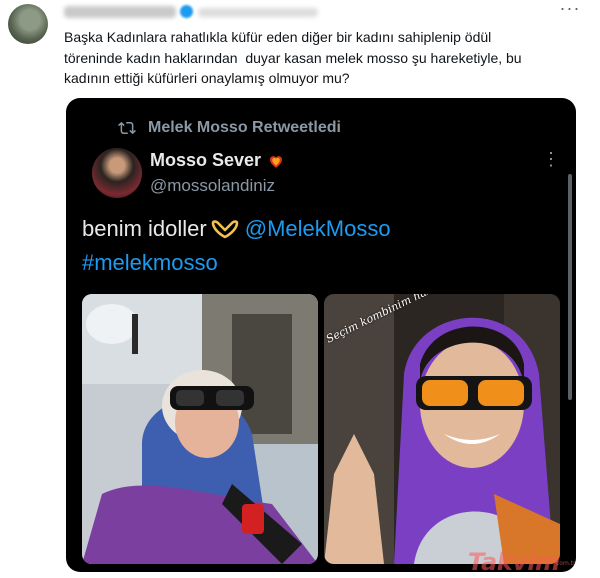 The width and height of the screenshot is (600, 578). Describe the element at coordinates (127, 128) in the screenshot. I see `retweet-icon` at that location.